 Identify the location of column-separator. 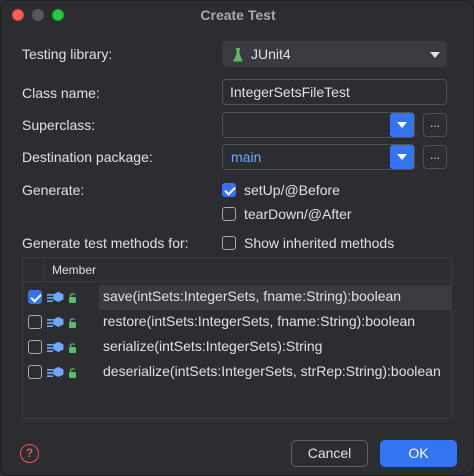
(43, 270).